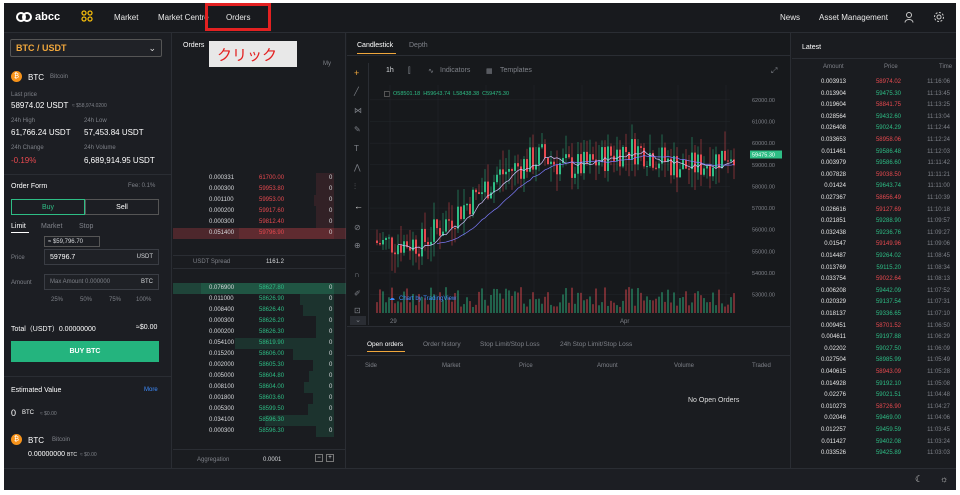 This screenshot has width=960, height=495. What do you see at coordinates (790, 17) in the screenshot?
I see `nav-news: News` at bounding box center [790, 17].